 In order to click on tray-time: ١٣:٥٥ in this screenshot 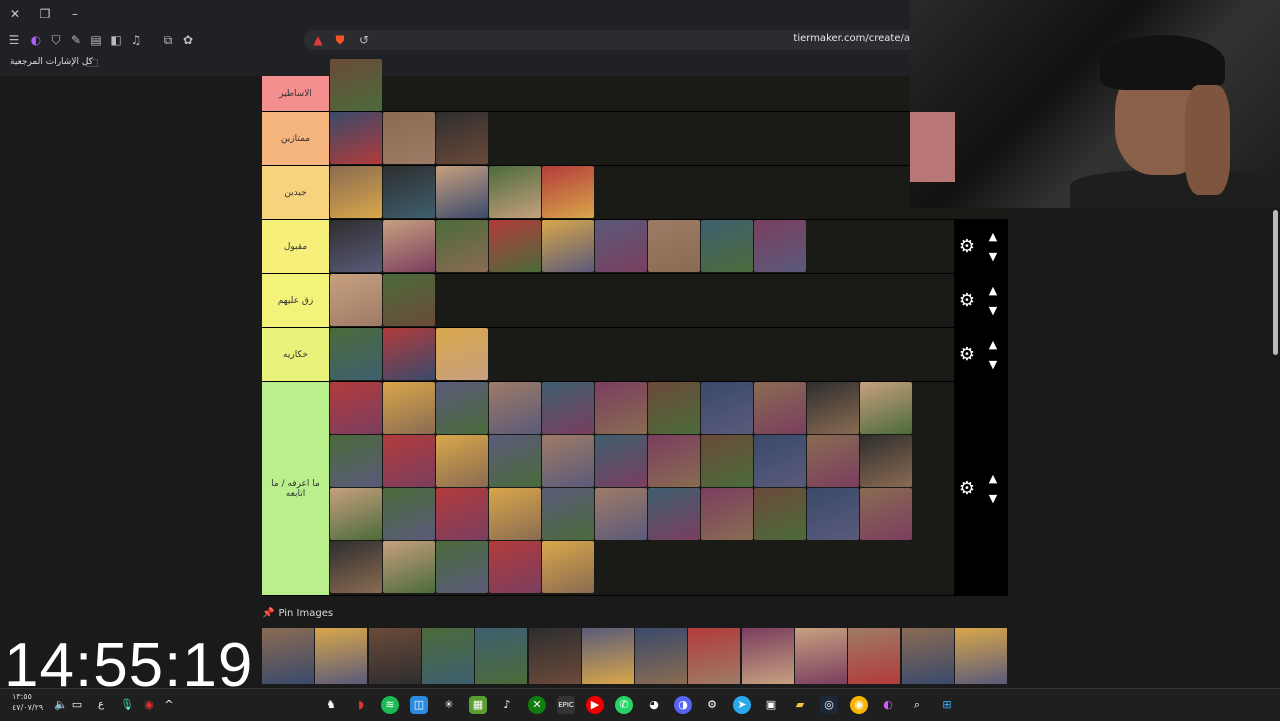, I will do `click(22, 696)`.